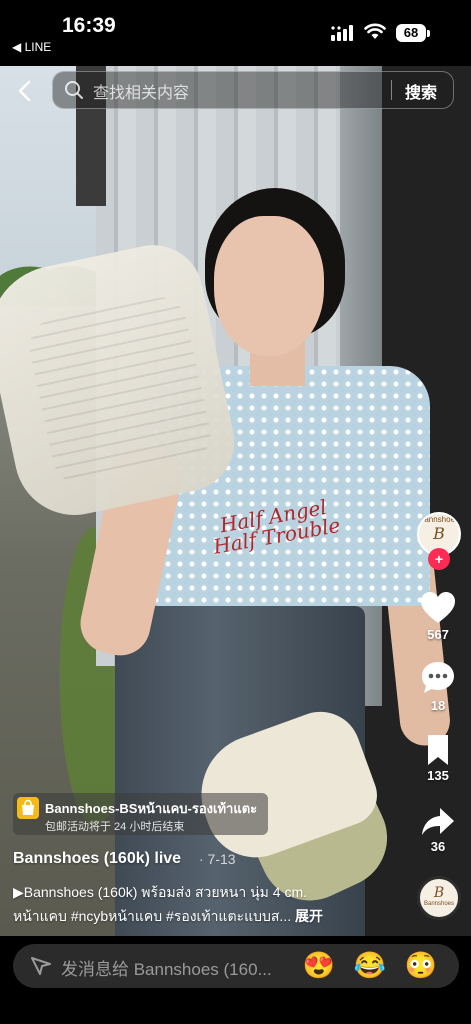 The image size is (471, 1024). Describe the element at coordinates (217, 859) in the screenshot. I see `post-date: · 7-13` at that location.